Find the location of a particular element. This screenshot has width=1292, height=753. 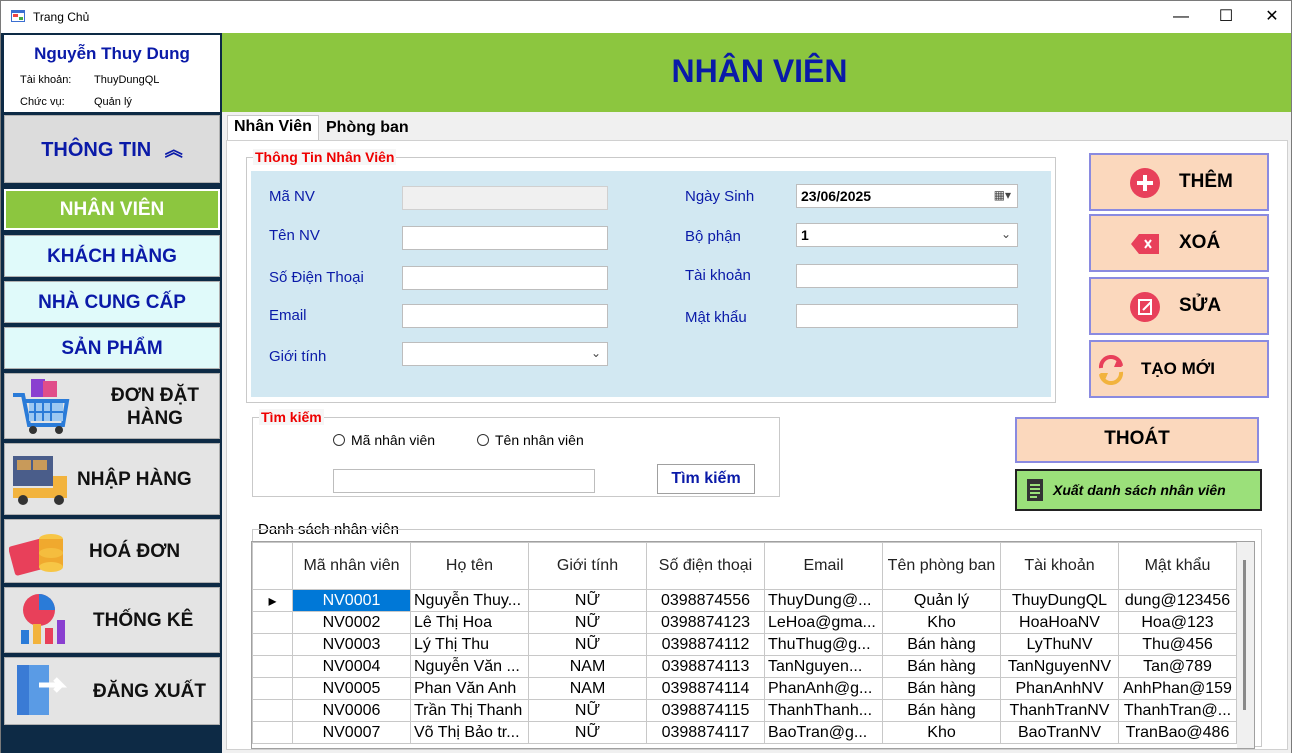

column-header: Họ tên is located at coordinates (469, 566).